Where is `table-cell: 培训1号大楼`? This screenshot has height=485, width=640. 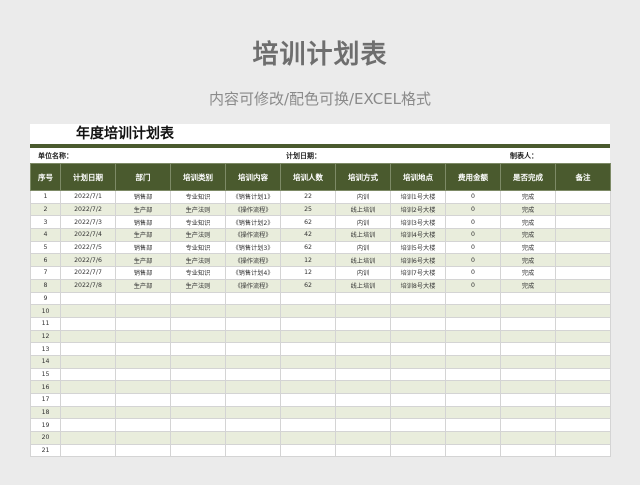
table-cell: 培训1号大楼 is located at coordinates (418, 197).